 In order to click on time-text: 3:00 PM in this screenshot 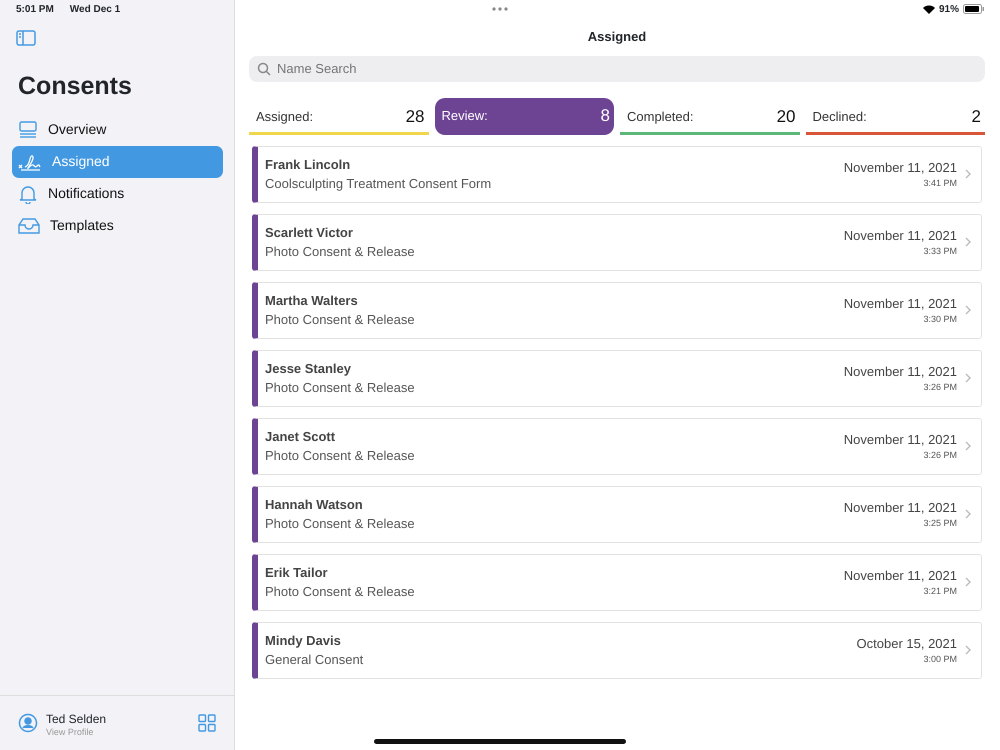, I will do `click(939, 659)`.